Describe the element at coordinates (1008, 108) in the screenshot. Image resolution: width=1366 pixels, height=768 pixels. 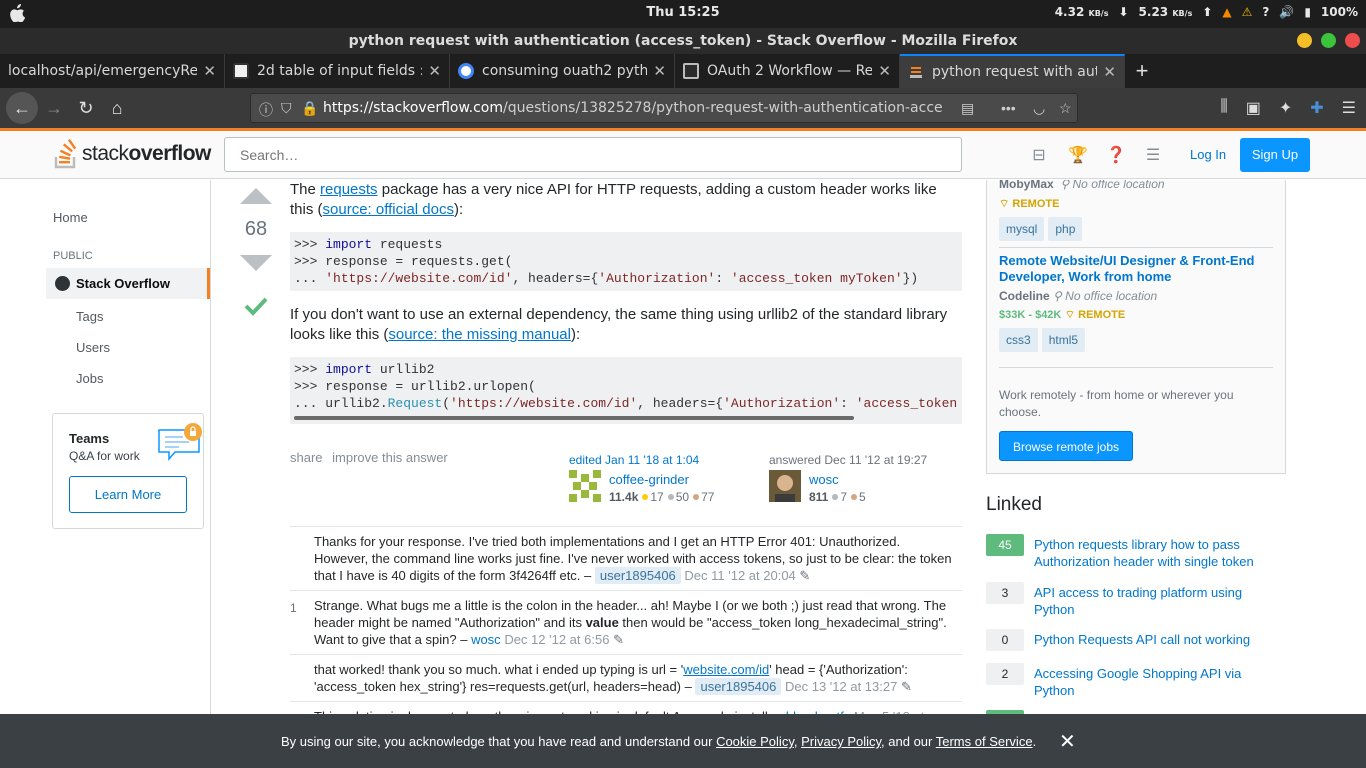
I see `page-actions-icon: •••` at that location.